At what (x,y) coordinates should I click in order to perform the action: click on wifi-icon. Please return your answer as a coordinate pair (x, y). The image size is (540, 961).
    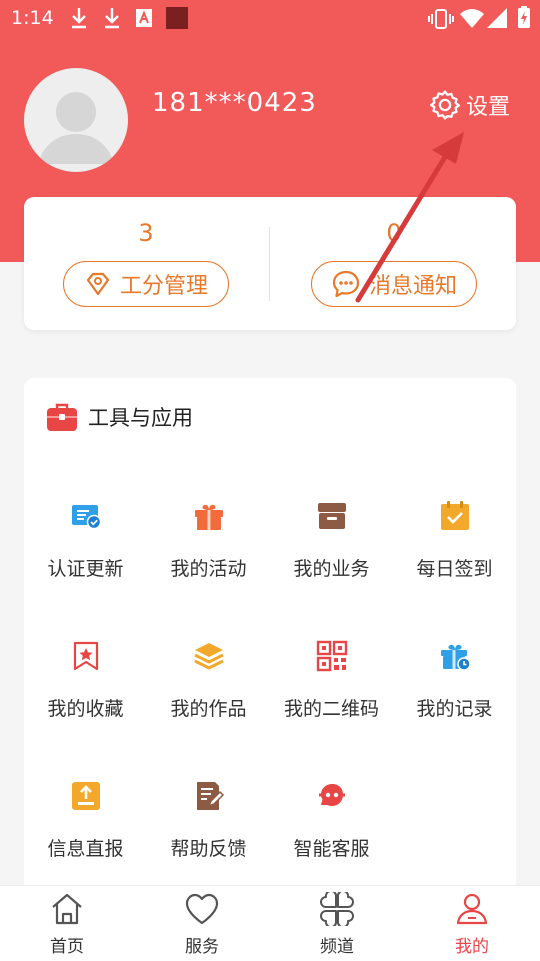
    Looking at the image, I should click on (472, 18).